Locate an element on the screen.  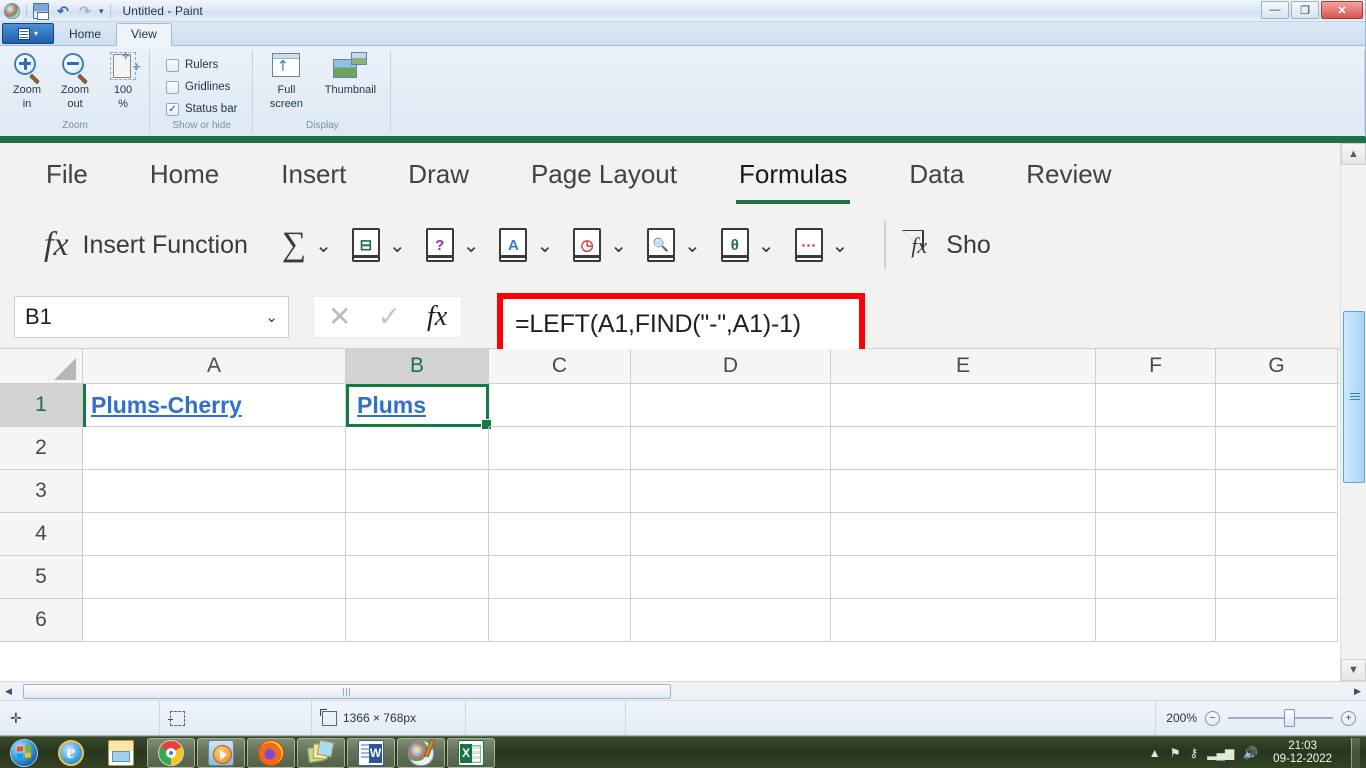
cell-d2 is located at coordinates (731, 448).